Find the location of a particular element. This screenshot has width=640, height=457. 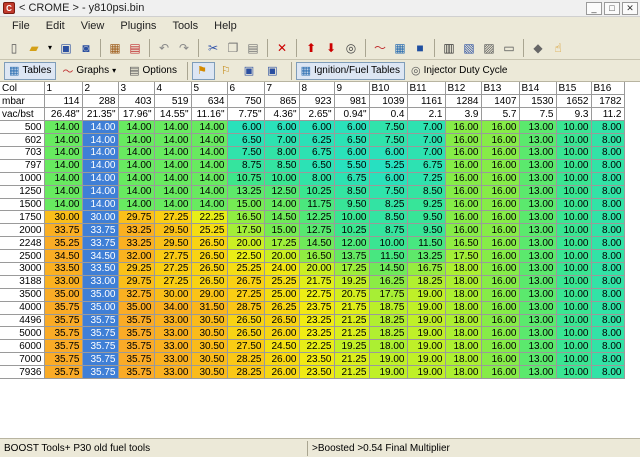

vac-bst-row-cell: 0.94" is located at coordinates (352, 114).